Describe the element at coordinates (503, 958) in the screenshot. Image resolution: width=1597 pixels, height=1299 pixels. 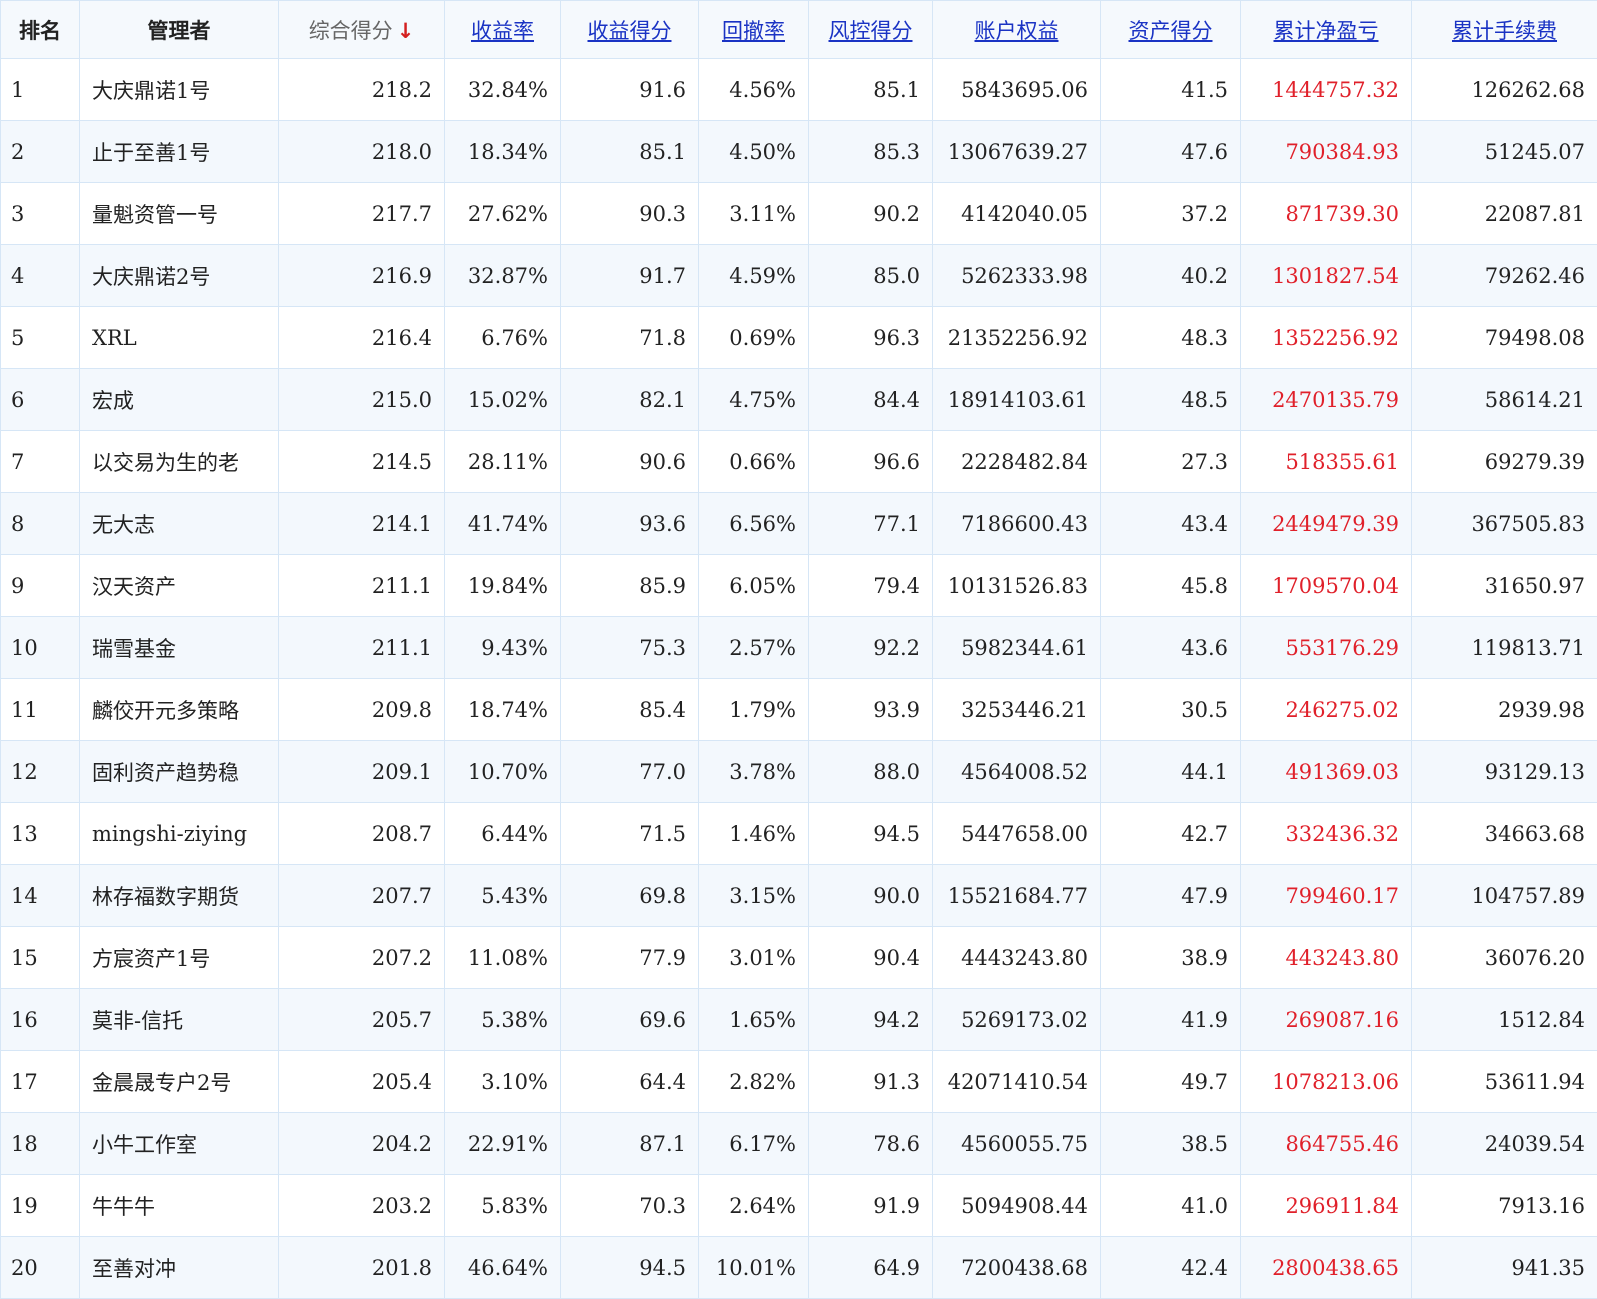
I see `cell-return-rate: 11.08%` at that location.